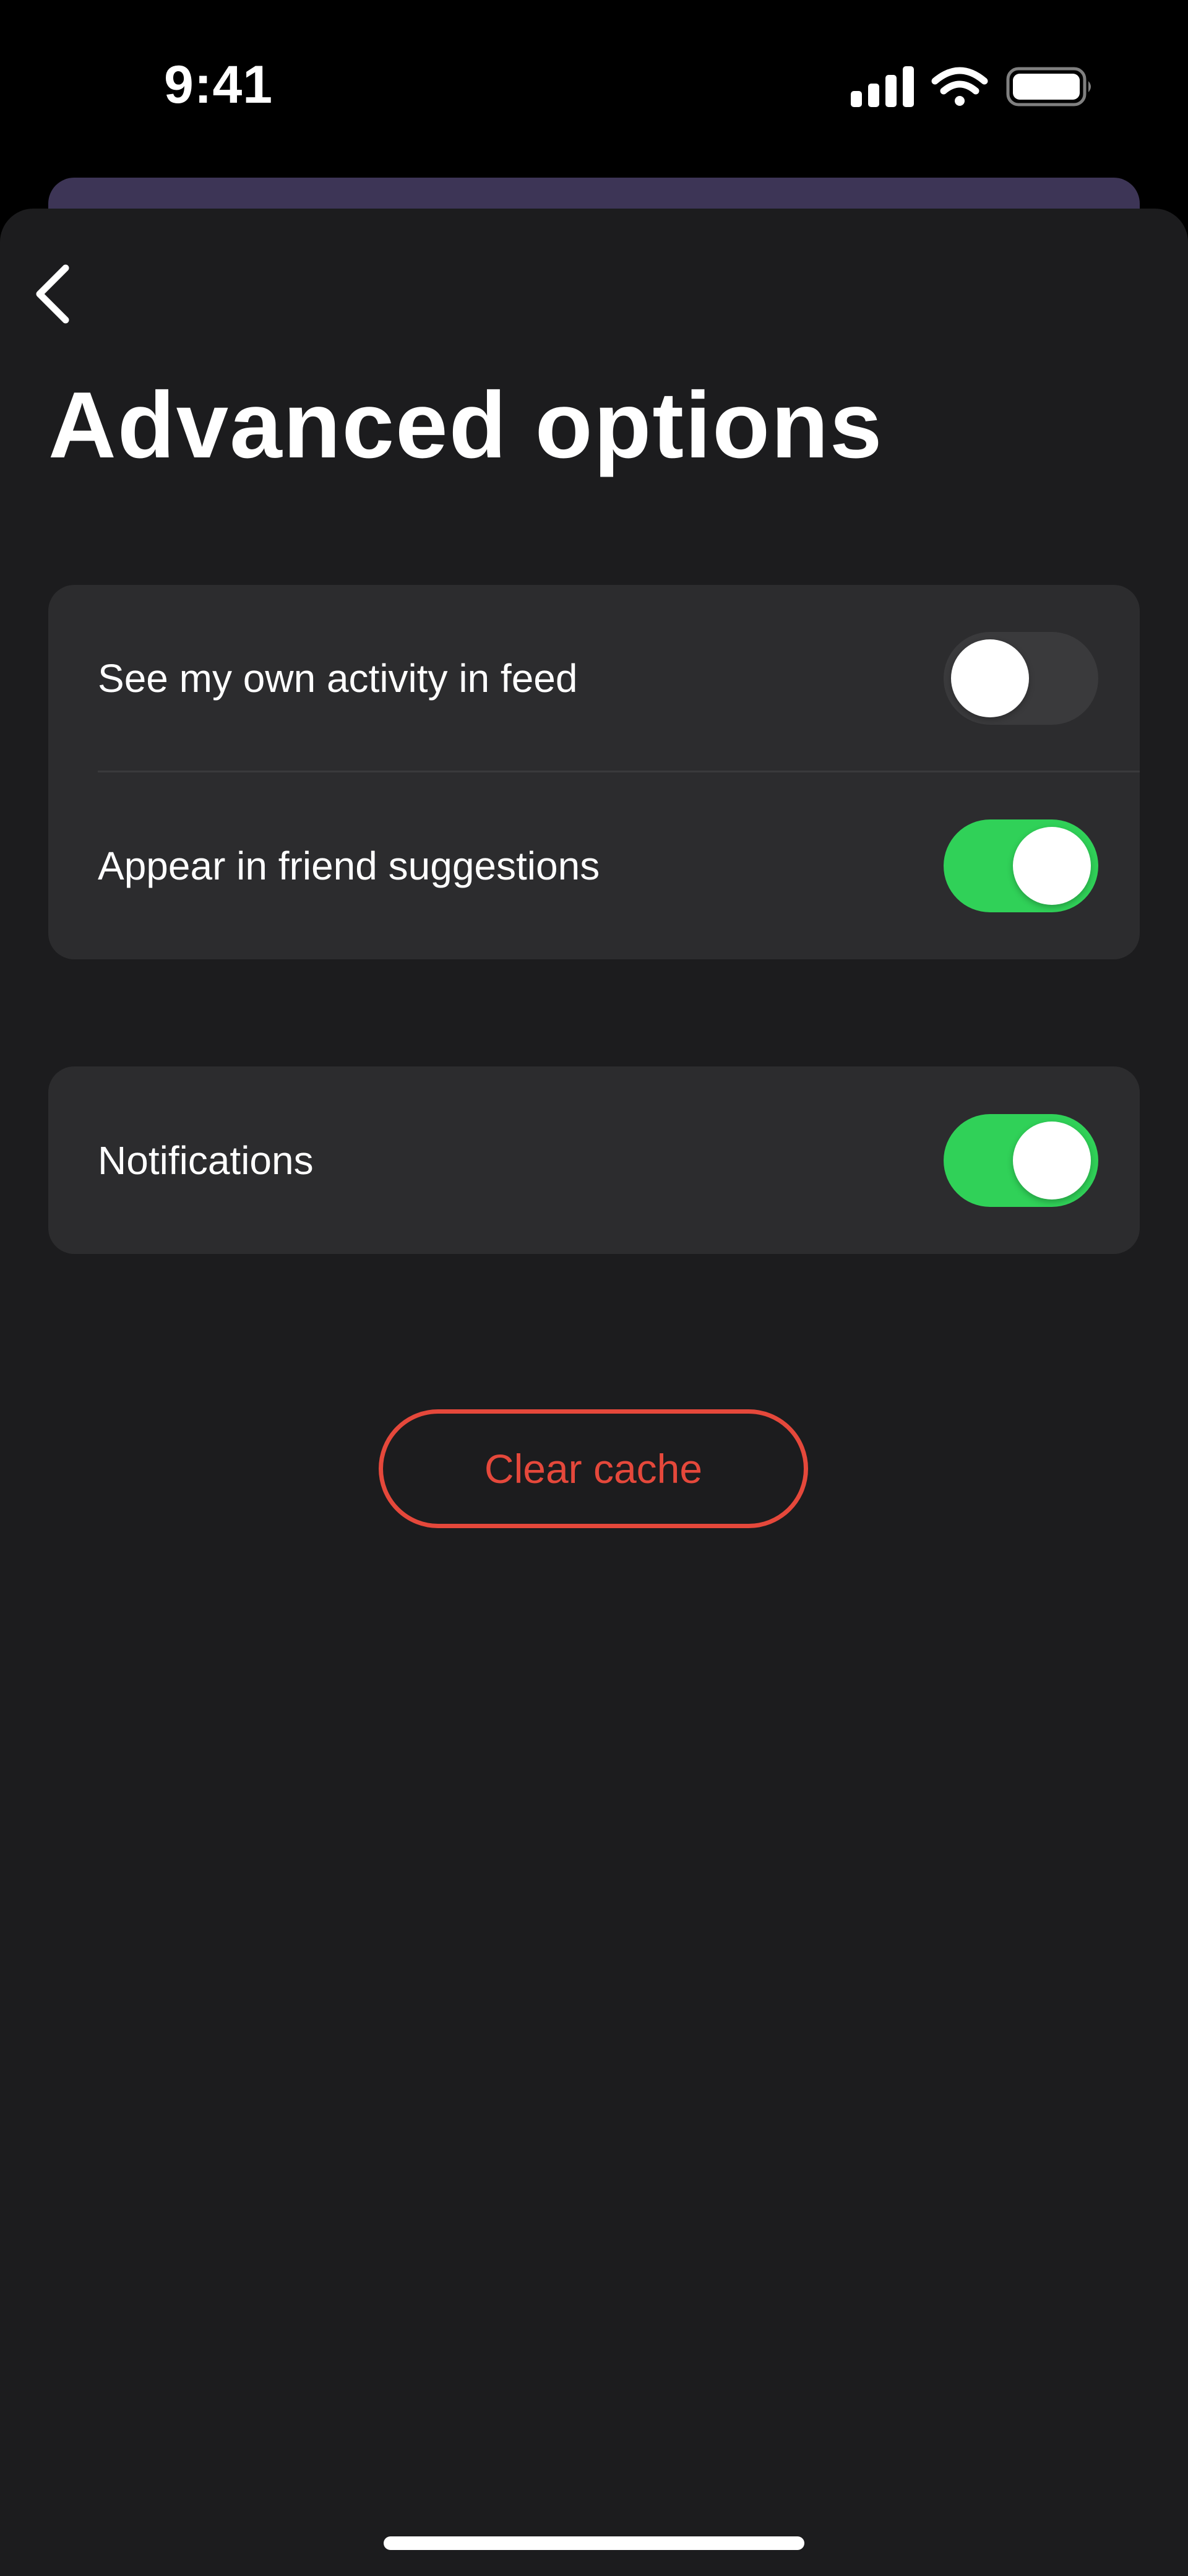  Describe the element at coordinates (594, 2543) in the screenshot. I see `home-indicator` at that location.